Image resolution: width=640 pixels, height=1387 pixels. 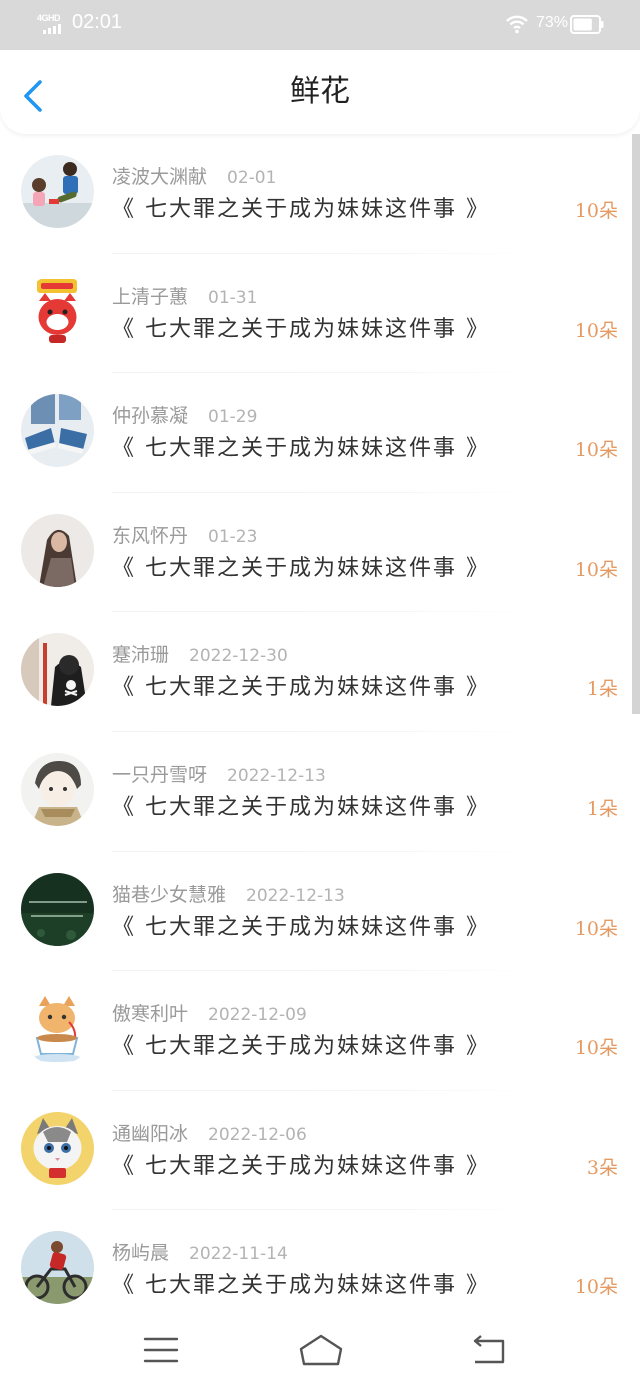 I want to click on user-name: 一只丹雪呀 2022-12-13, so click(x=219, y=773).